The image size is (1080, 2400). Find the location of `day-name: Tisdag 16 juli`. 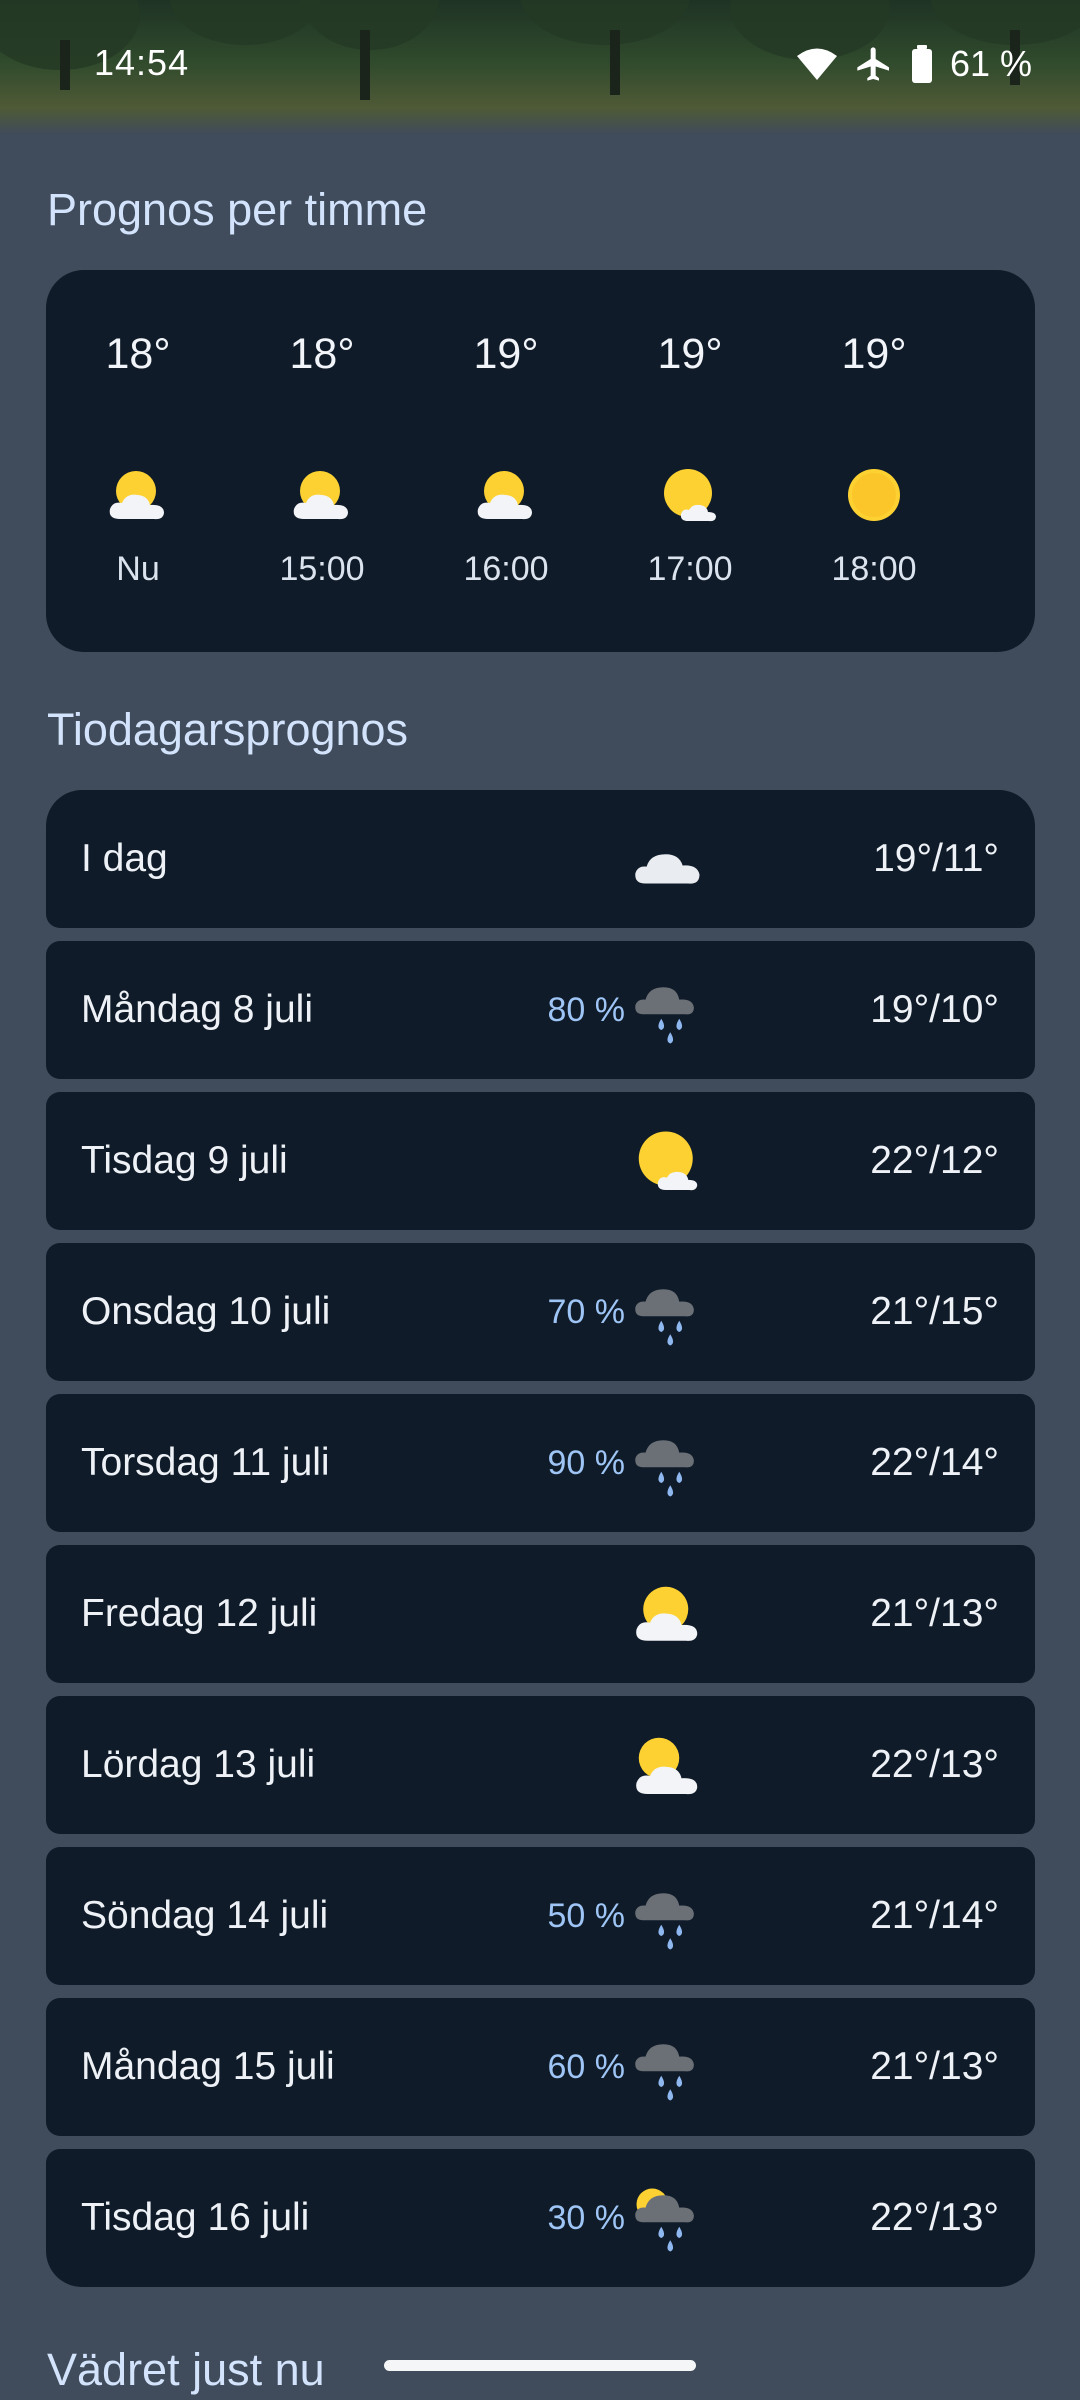

day-name: Tisdag 16 juli is located at coordinates (195, 2217).